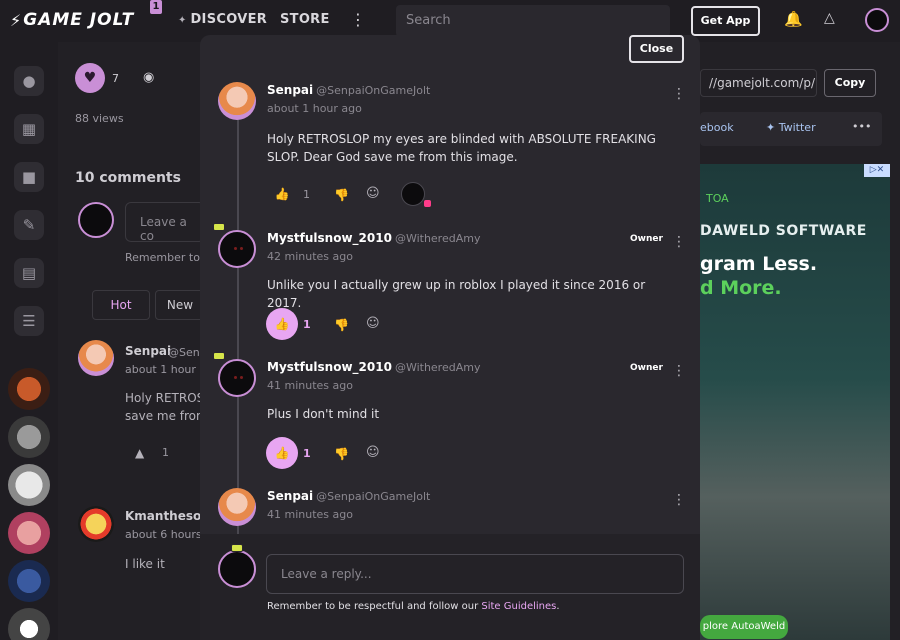 The image size is (900, 640). Describe the element at coordinates (121, 305) in the screenshot. I see `tab-hot: Hot` at that location.